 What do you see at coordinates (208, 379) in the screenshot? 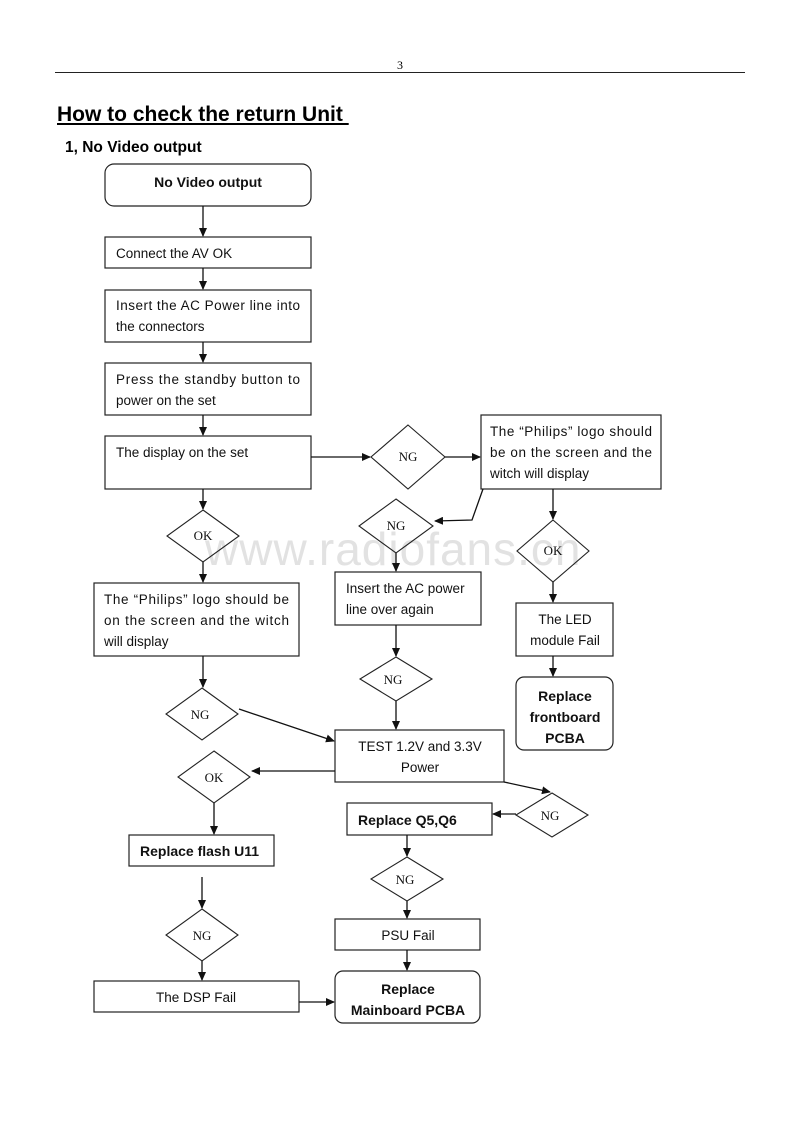
I see `standby-line1: Press the standby button to` at bounding box center [208, 379].